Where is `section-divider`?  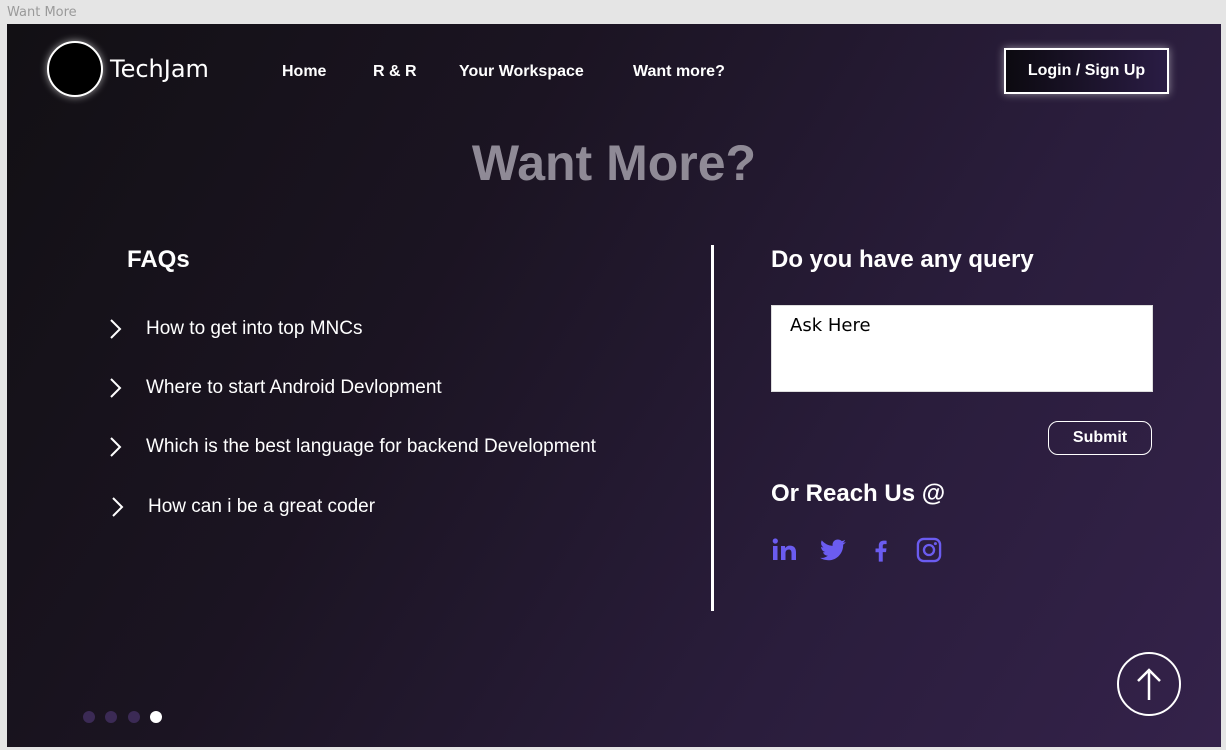
section-divider is located at coordinates (712, 428).